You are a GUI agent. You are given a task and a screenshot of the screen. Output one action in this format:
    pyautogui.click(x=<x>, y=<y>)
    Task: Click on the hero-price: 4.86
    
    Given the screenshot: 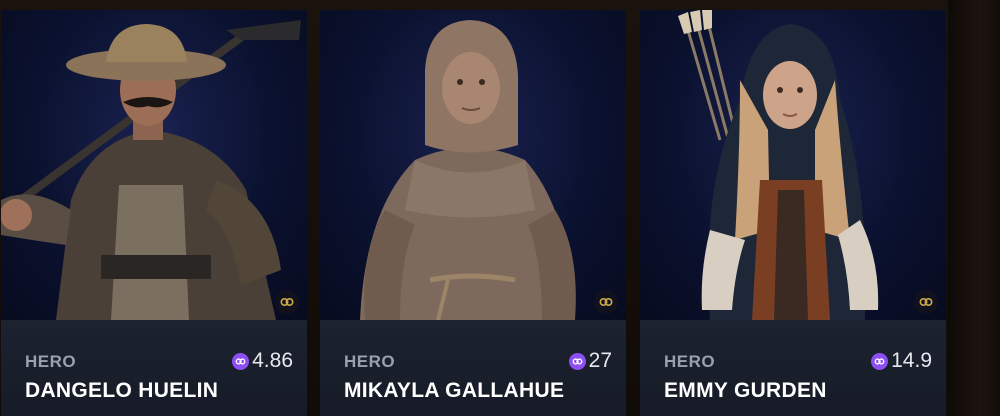 What is the action you would take?
    pyautogui.click(x=262, y=361)
    